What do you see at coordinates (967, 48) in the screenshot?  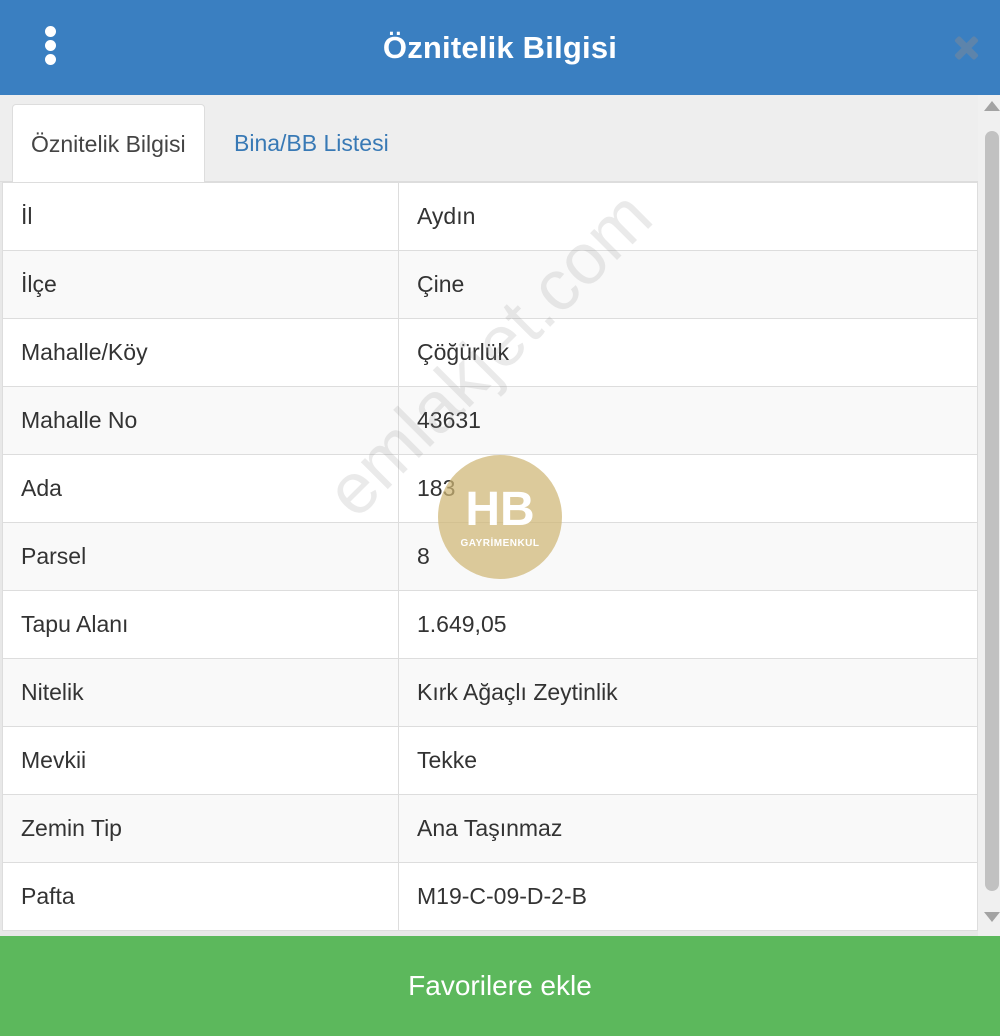 I see `close-icon` at bounding box center [967, 48].